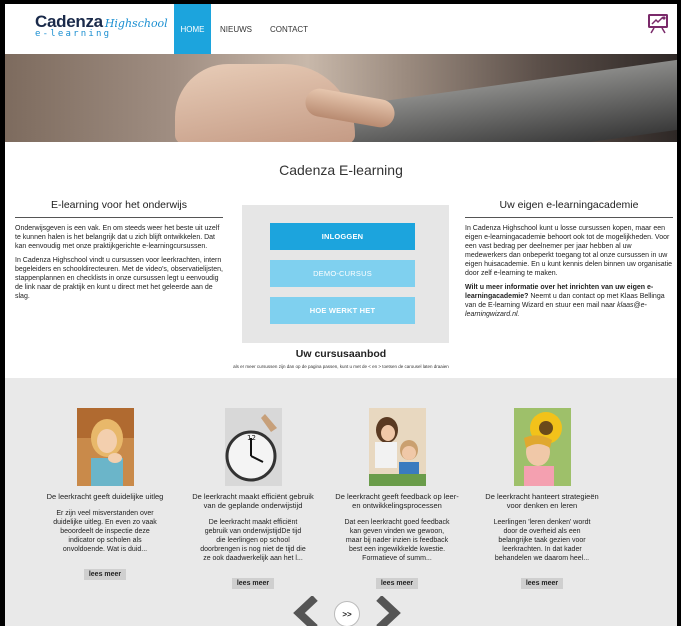 This screenshot has width=681, height=626. What do you see at coordinates (105, 447) in the screenshot?
I see `course-thumbnail-girl` at bounding box center [105, 447].